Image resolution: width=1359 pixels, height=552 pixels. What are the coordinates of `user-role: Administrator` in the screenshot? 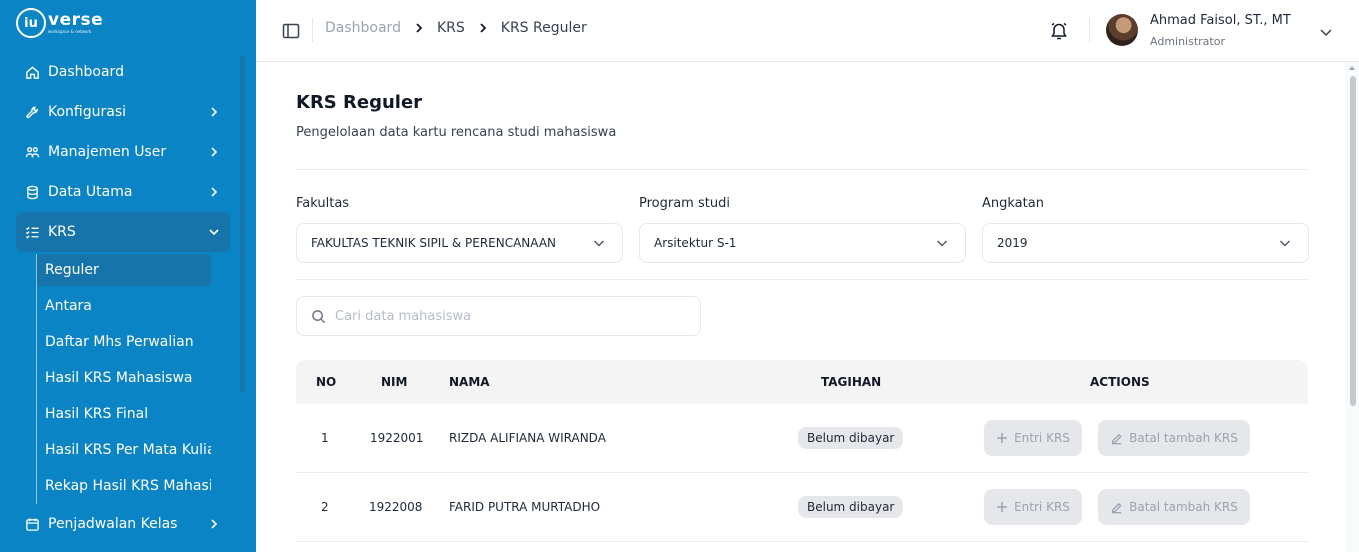 It's located at (1187, 41).